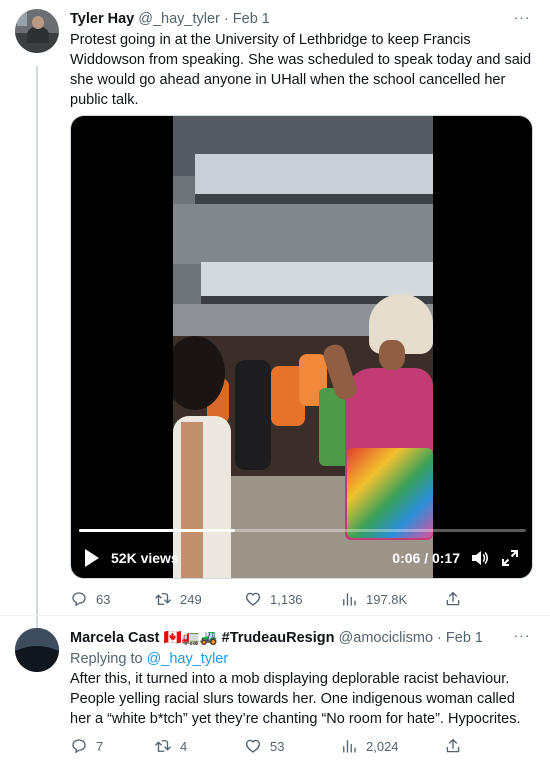  I want to click on retweet-button: 249, so click(178, 599).